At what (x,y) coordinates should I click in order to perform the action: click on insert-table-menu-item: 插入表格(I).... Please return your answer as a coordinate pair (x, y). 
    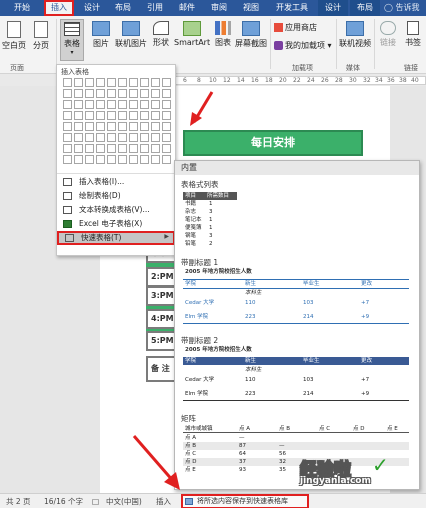
    Looking at the image, I should click on (116, 182).